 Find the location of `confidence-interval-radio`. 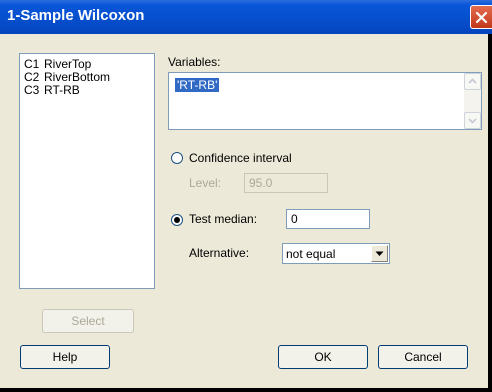

confidence-interval-radio is located at coordinates (177, 158).